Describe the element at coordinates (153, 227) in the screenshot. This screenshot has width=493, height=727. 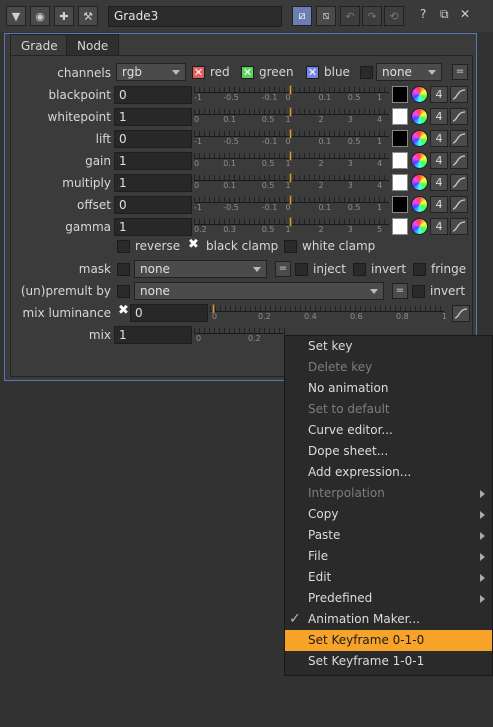
I see `gamma-field: 1` at that location.